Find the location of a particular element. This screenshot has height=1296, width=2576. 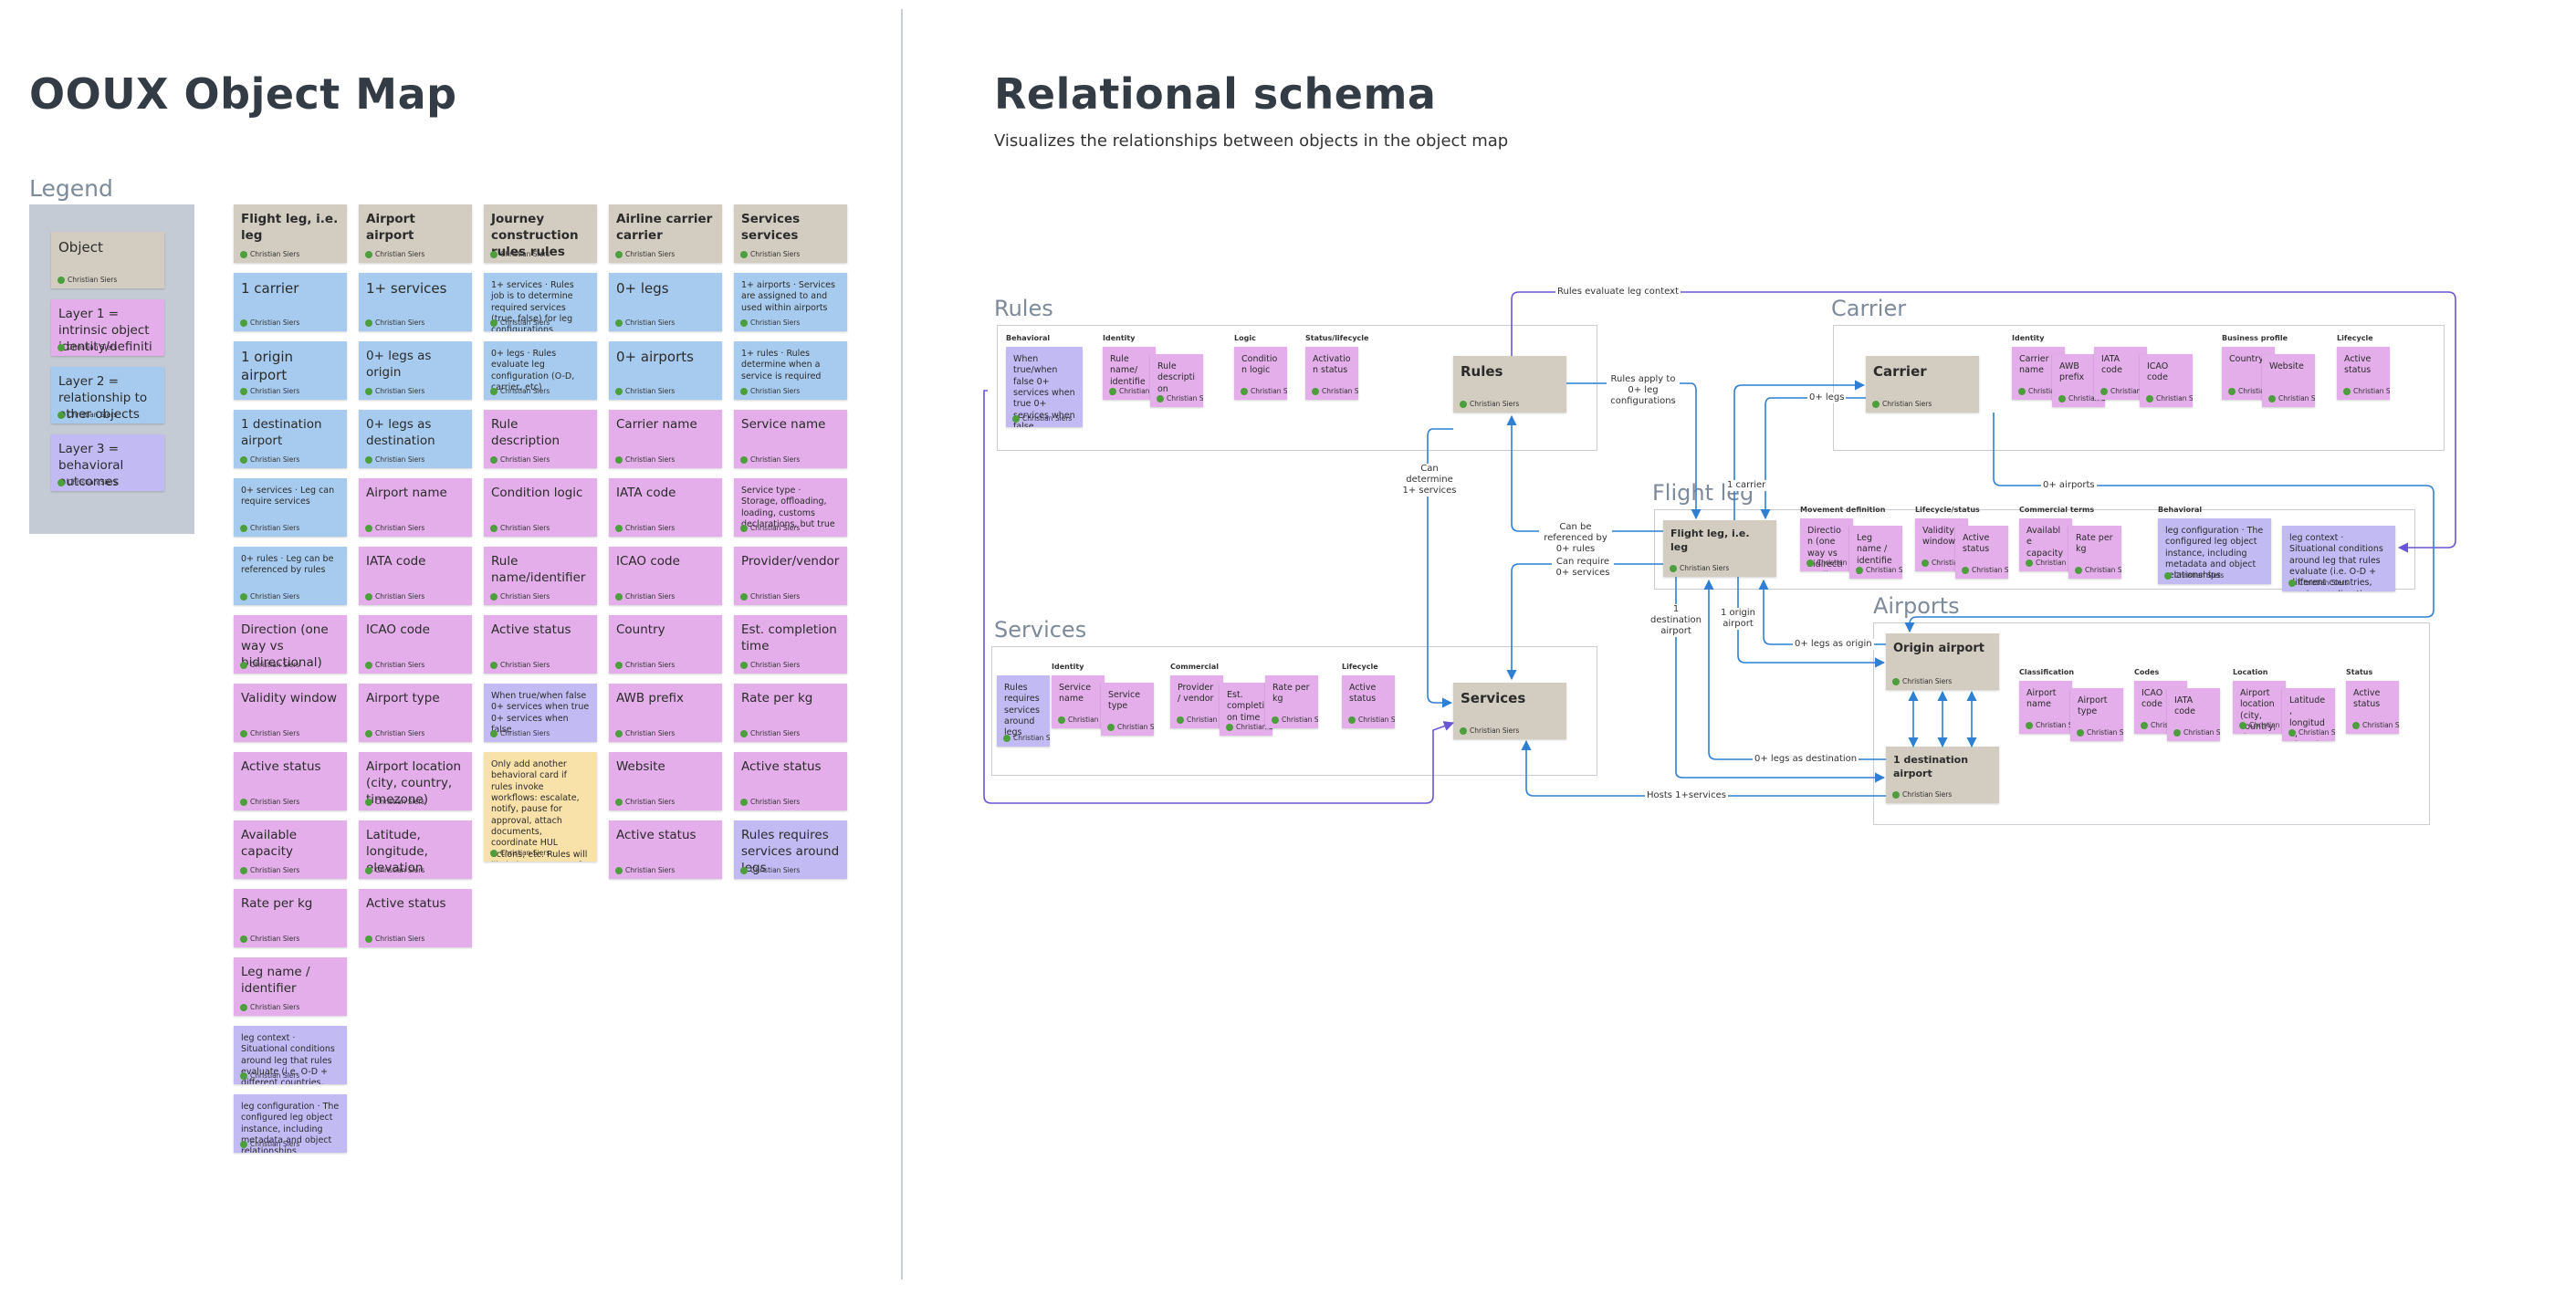

map-card-0-legs-as-origin: 0+ legs as origin Christian Siers is located at coordinates (416, 370).